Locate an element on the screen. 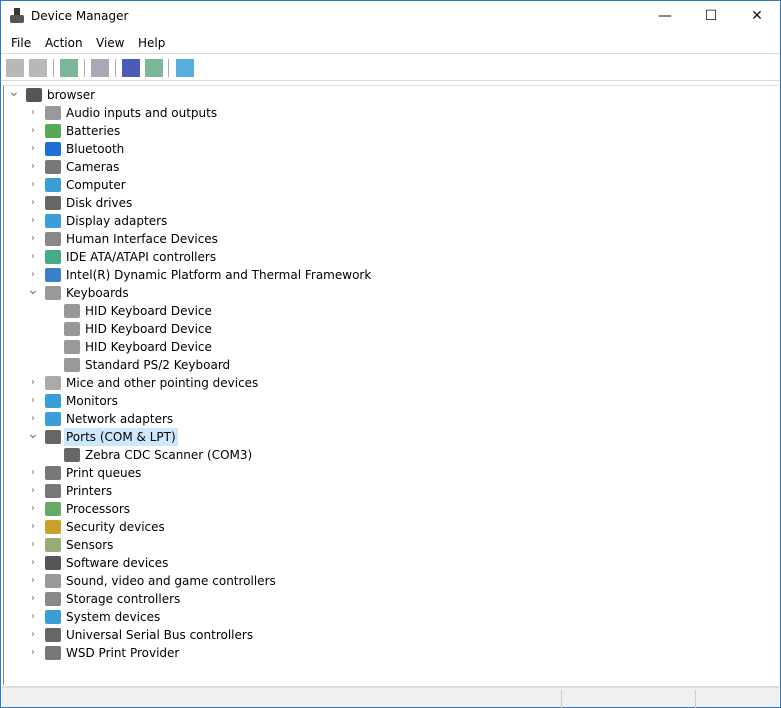 The width and height of the screenshot is (781, 708). tree-item-label: Computer is located at coordinates (96, 185).